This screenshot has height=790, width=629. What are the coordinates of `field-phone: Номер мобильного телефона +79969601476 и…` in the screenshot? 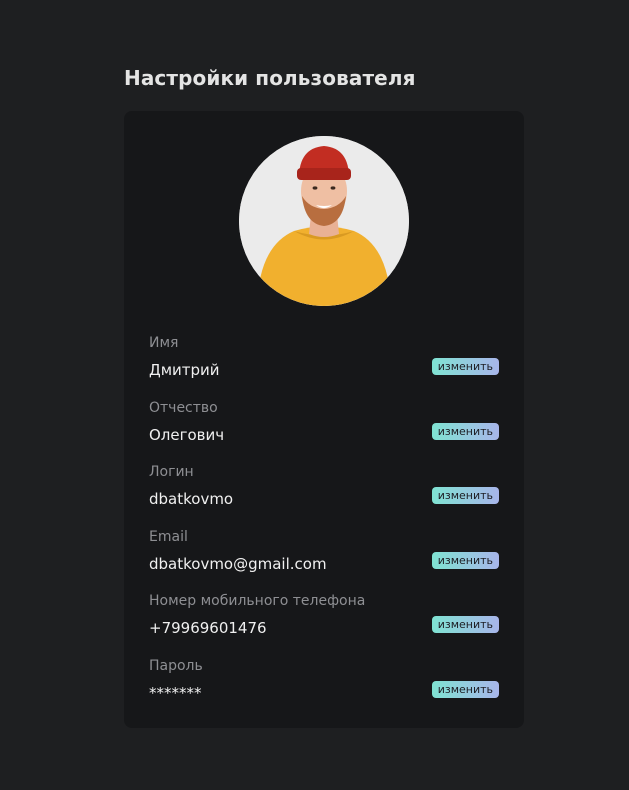 It's located at (324, 614).